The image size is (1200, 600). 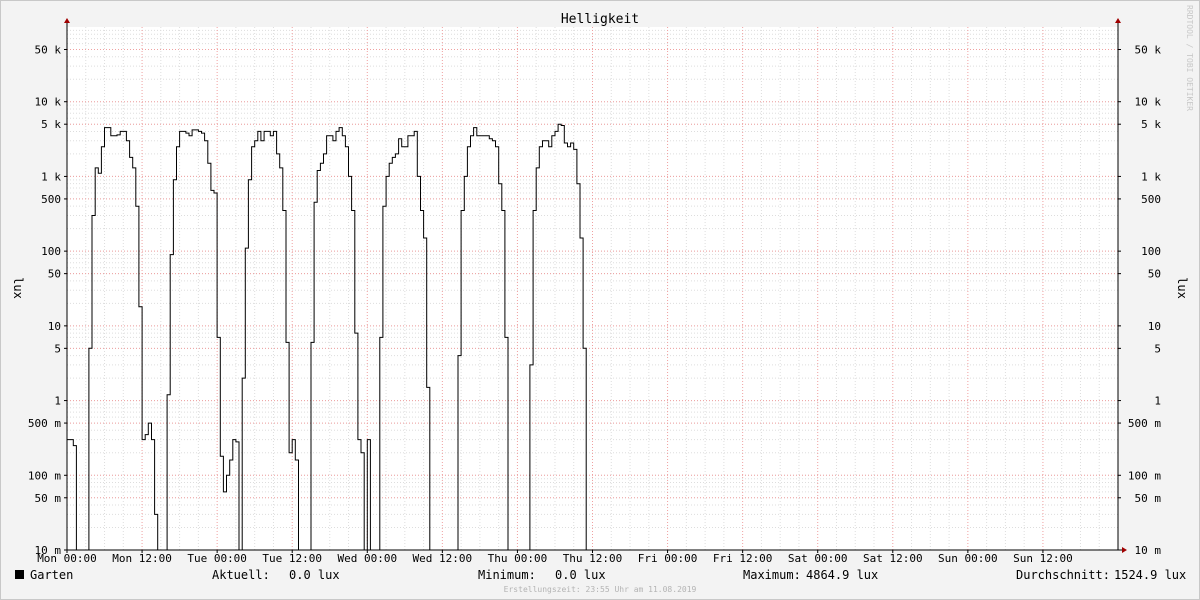 What do you see at coordinates (1043, 558) in the screenshot?
I see `x-tick-label: Sun 12:00` at bounding box center [1043, 558].